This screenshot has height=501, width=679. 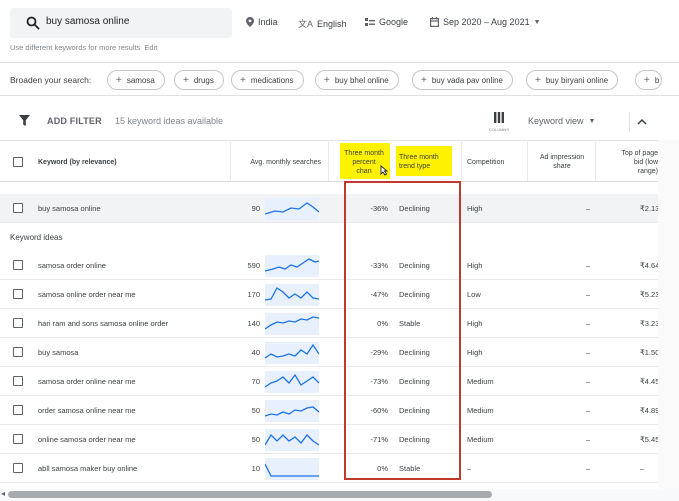 I want to click on column-header-keyword: Keyword (by relevance), so click(x=77, y=162).